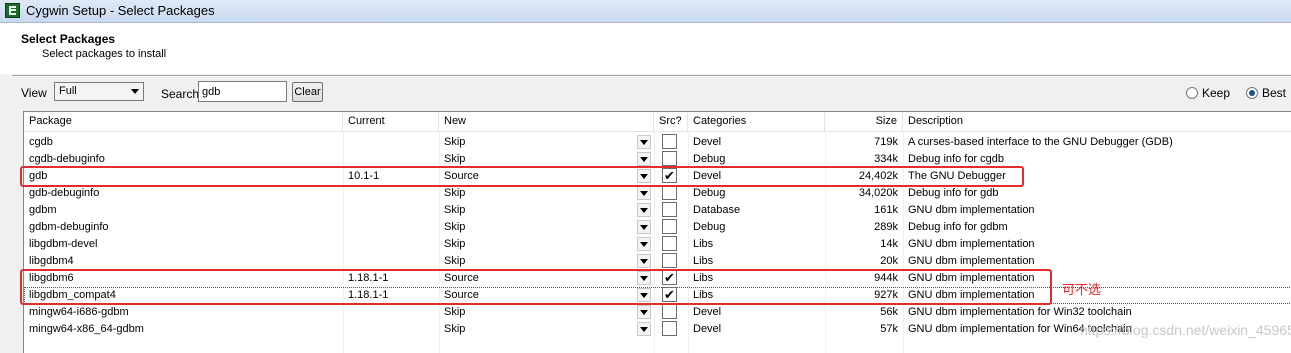  I want to click on column-header-categories: Categories, so click(756, 121).